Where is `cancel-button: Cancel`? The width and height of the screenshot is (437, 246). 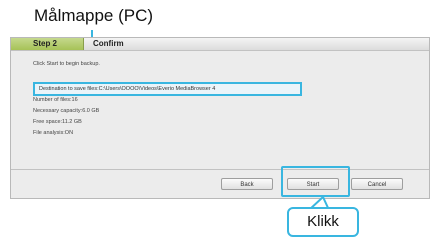 cancel-button: Cancel is located at coordinates (377, 184).